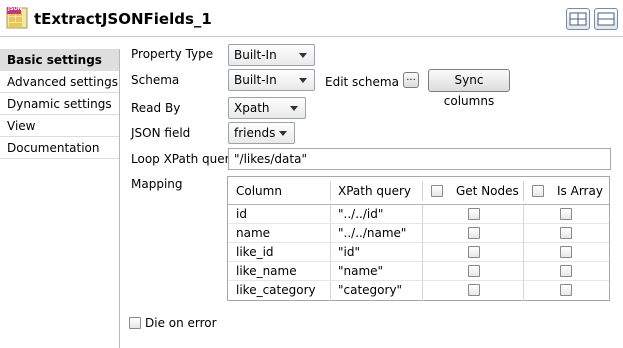  I want to click on layout-stacked-view-icon, so click(606, 19).